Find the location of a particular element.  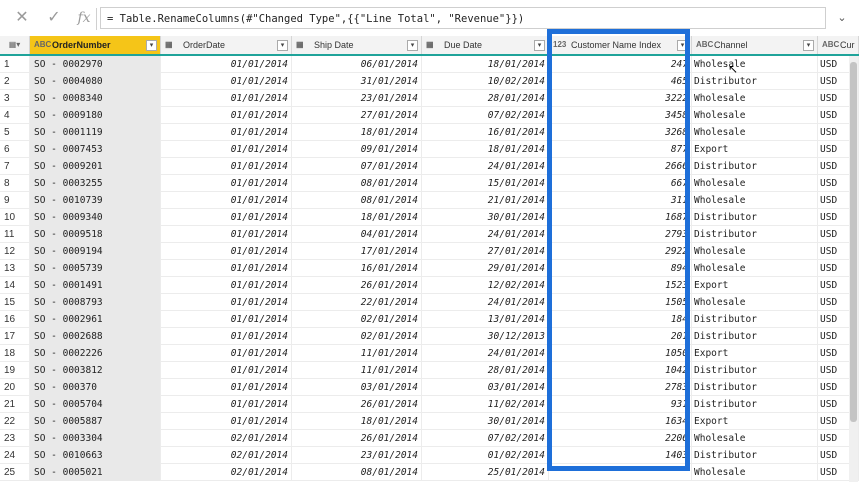

ship-date-cell: 02/01/2014 is located at coordinates (357, 319).